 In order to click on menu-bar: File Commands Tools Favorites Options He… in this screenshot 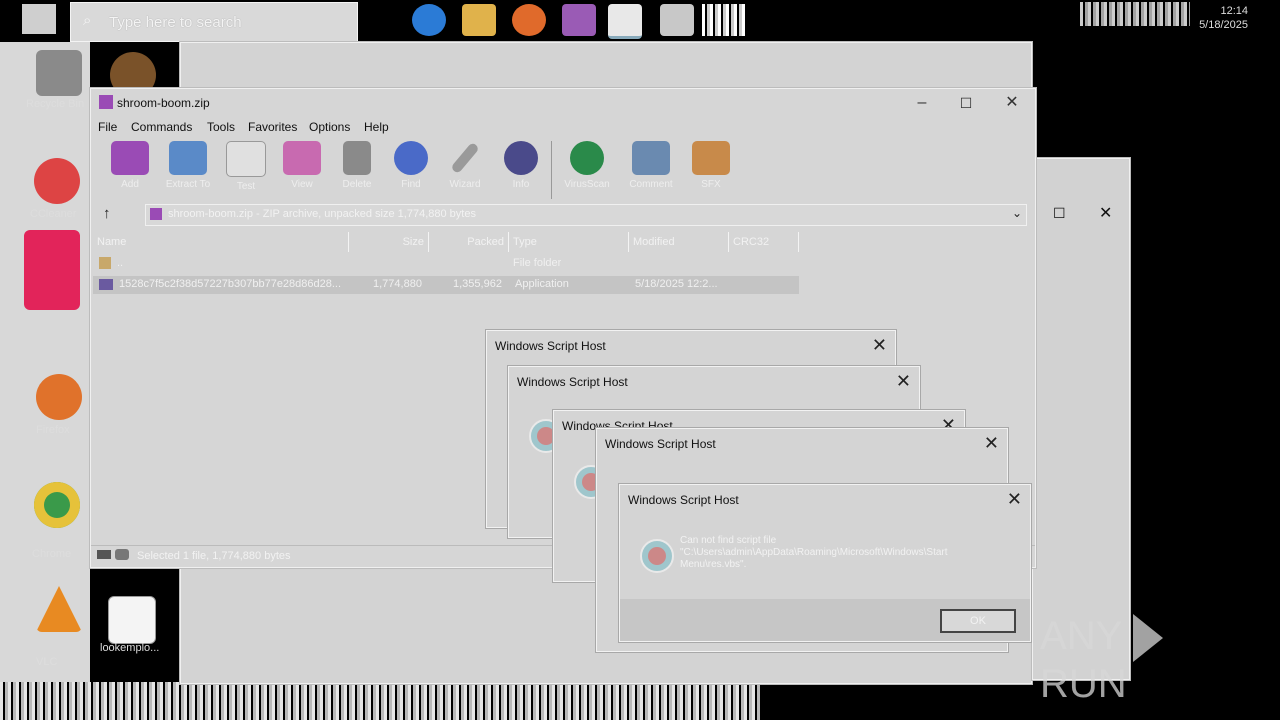, I will do `click(563, 130)`.